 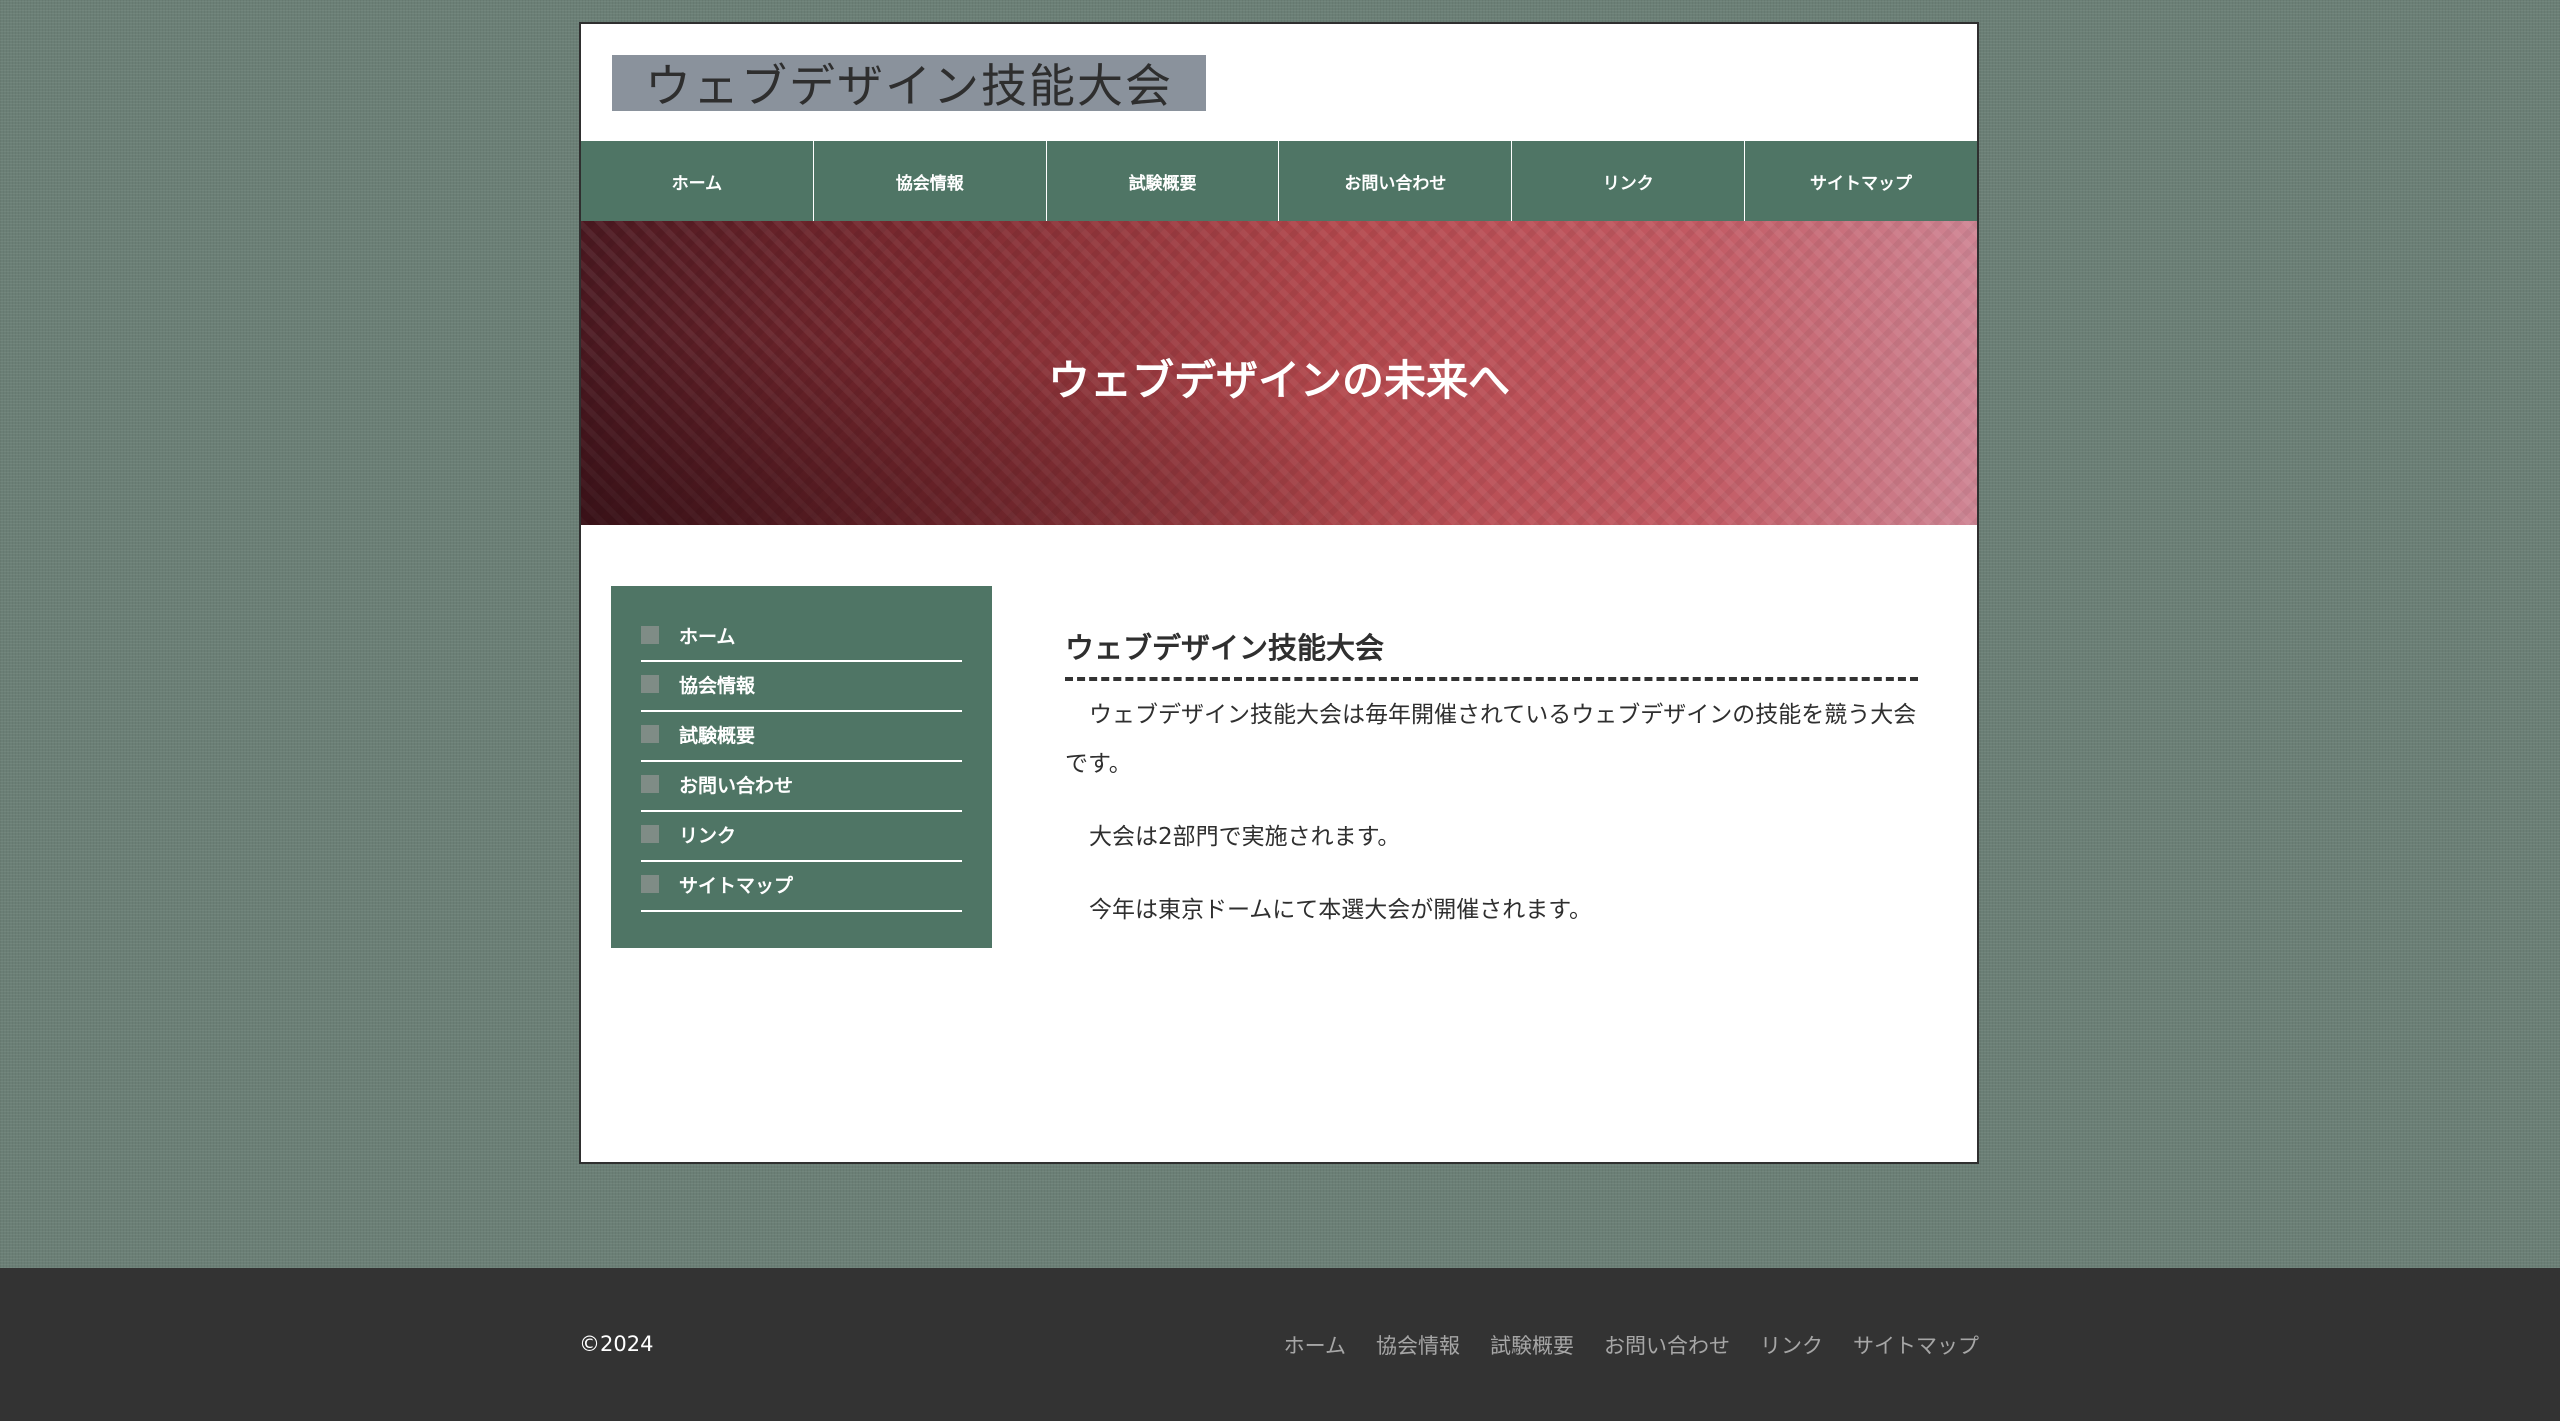 I want to click on sidebar-item-label: 協会情報, so click(x=717, y=685).